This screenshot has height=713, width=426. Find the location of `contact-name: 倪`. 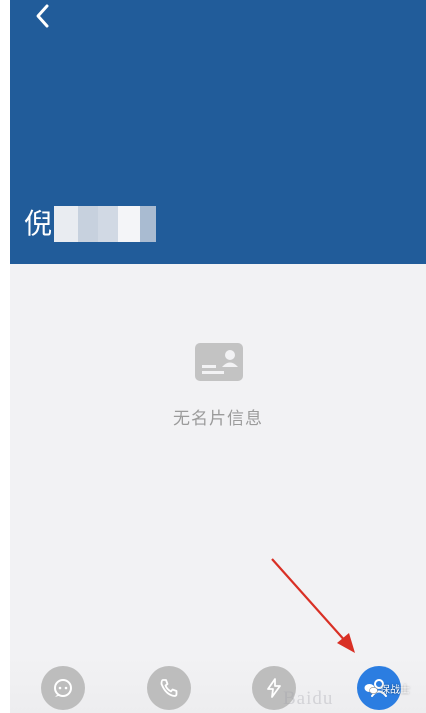

contact-name: 倪 is located at coordinates (90, 224).